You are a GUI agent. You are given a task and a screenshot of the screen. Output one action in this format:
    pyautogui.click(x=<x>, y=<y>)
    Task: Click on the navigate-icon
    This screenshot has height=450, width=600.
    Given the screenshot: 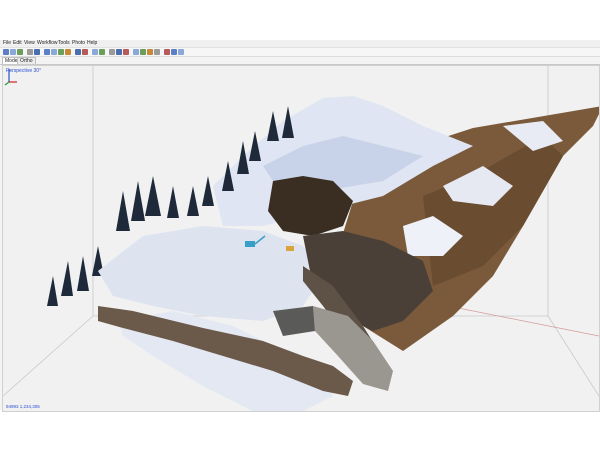 What is the action you would take?
    pyautogui.click(x=78, y=52)
    